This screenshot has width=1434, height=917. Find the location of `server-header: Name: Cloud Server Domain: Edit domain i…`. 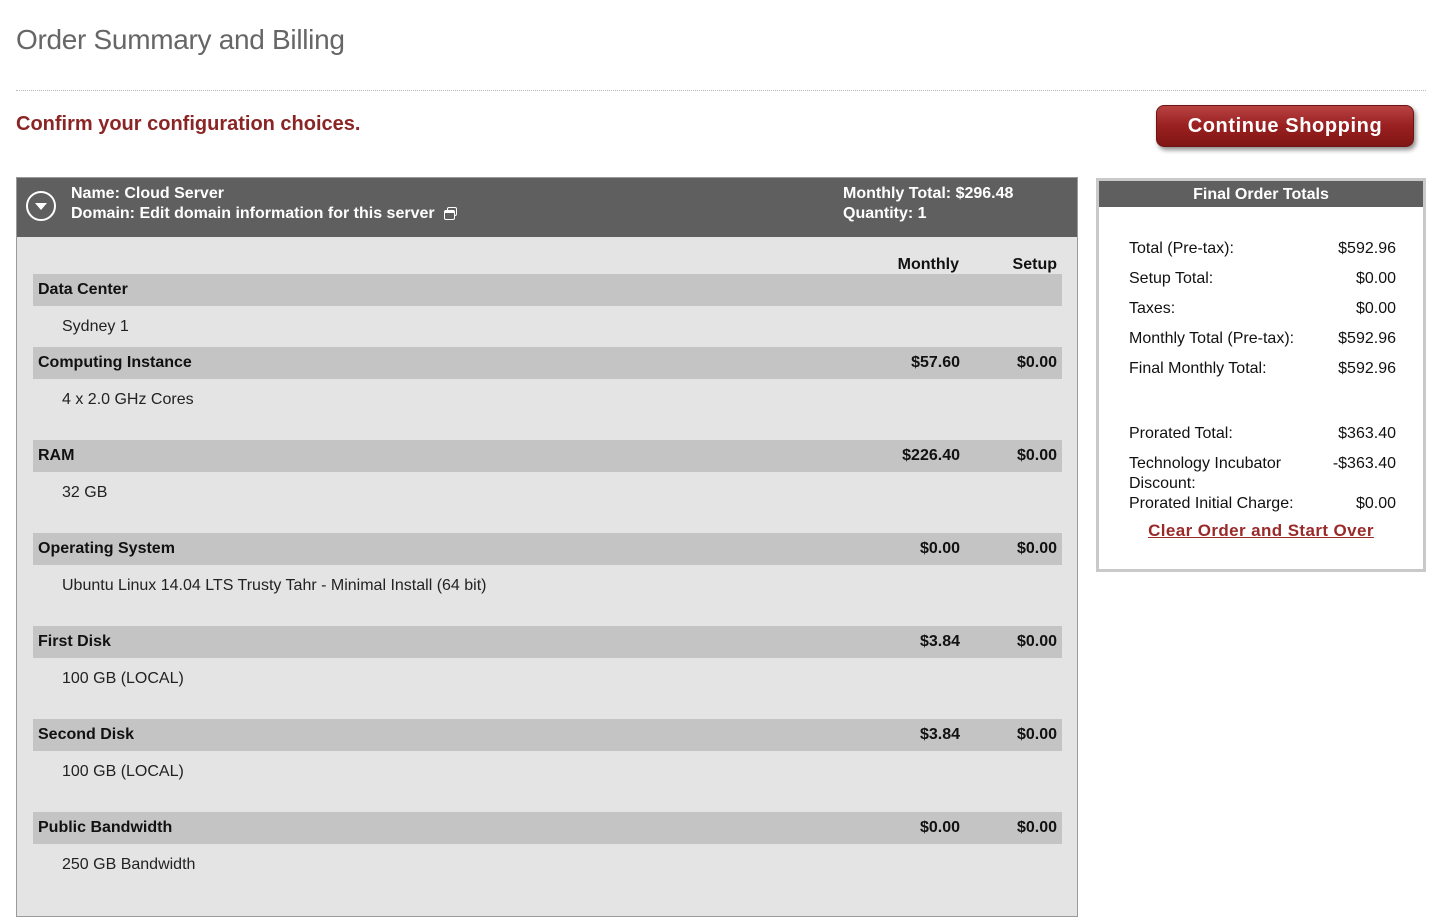

server-header: Name: Cloud Server Domain: Edit domain i… is located at coordinates (547, 207).